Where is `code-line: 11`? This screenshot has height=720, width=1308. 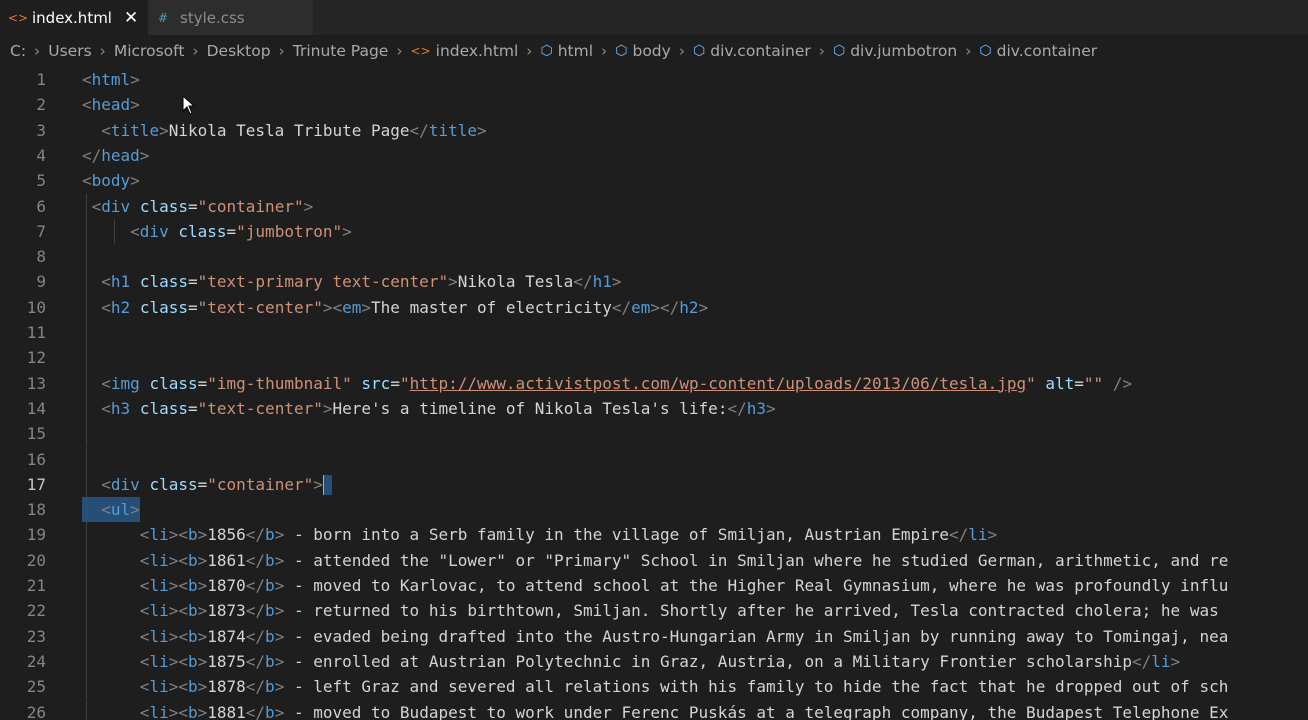 code-line: 11 is located at coordinates (654, 333).